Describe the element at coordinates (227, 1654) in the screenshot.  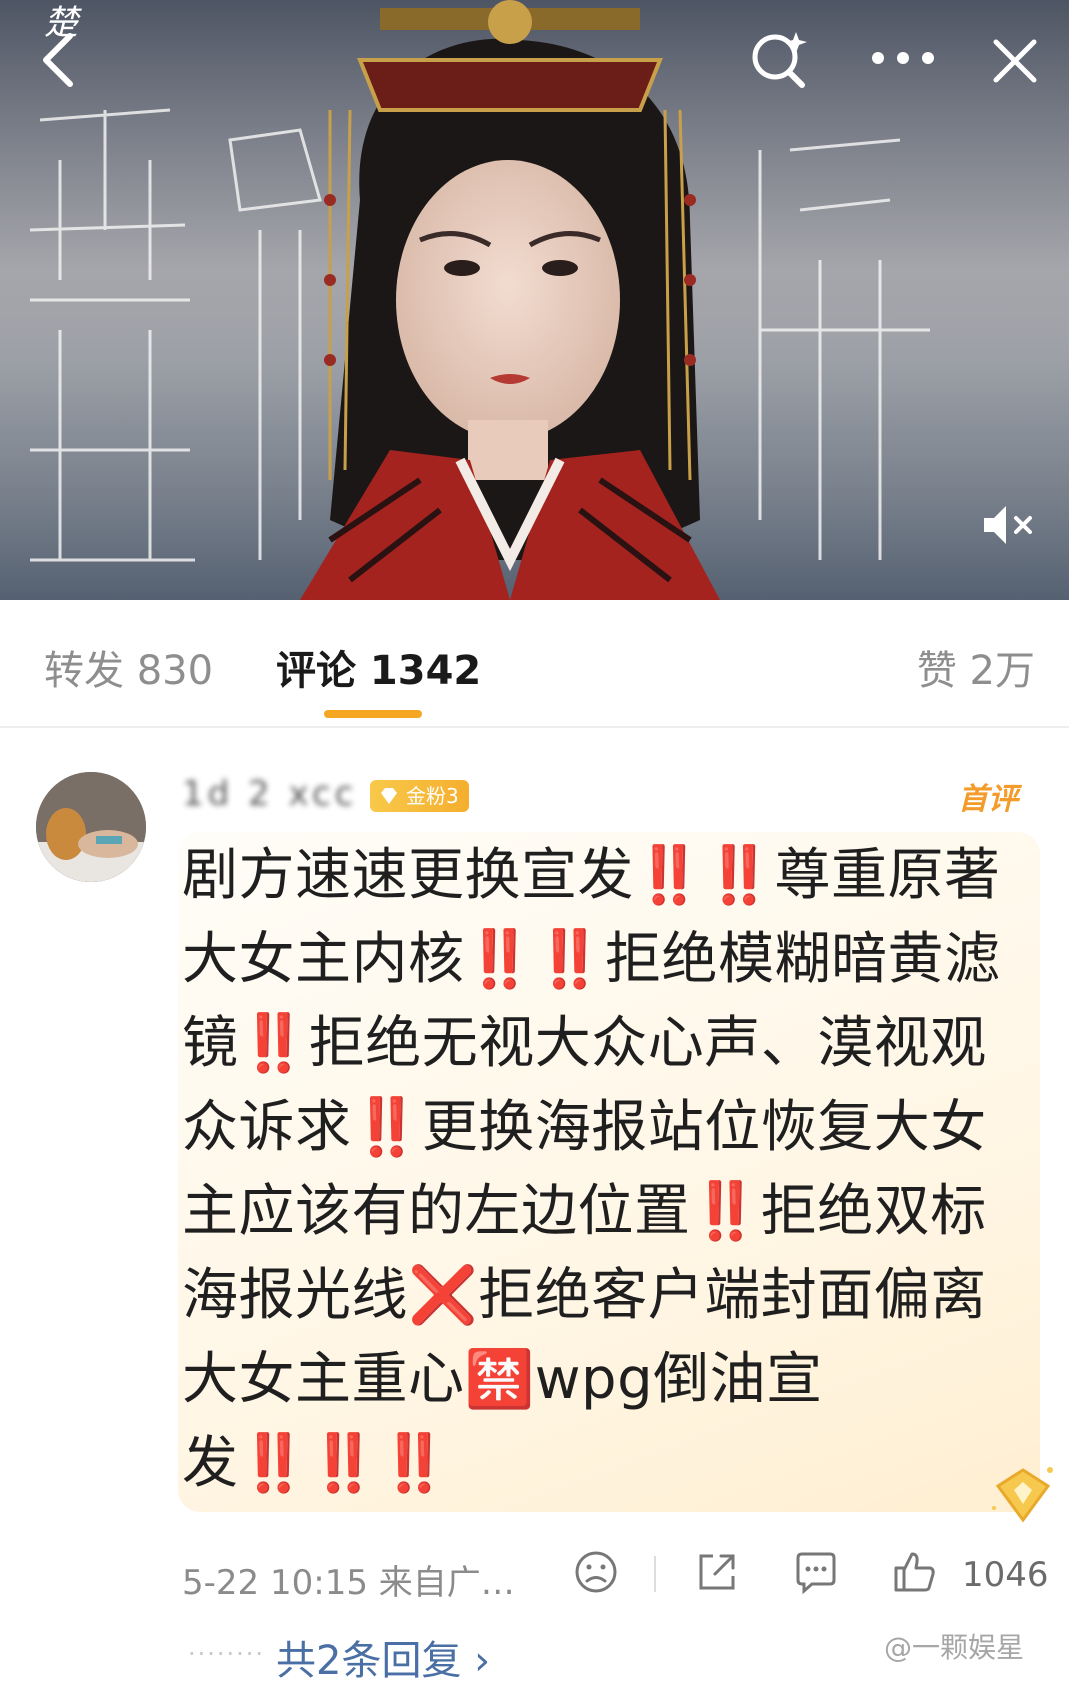
I see `reply-dots: ········` at that location.